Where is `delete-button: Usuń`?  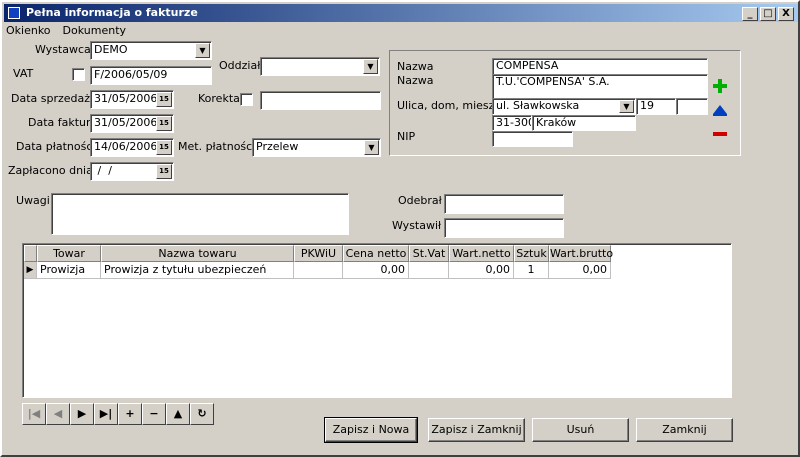
delete-button: Usuń is located at coordinates (580, 430).